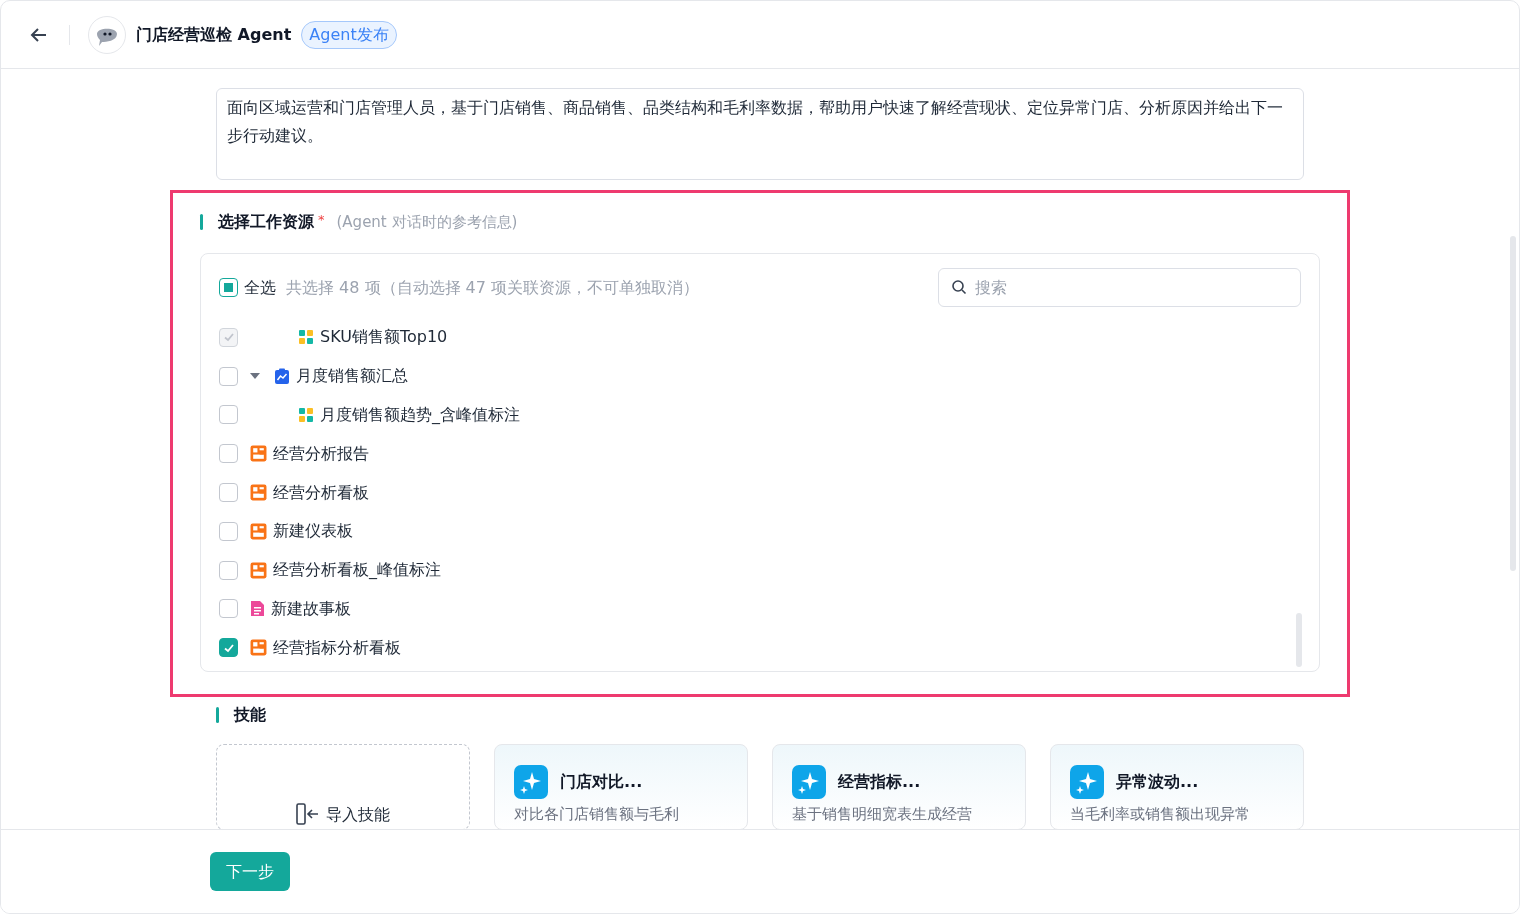  I want to click on import-icon, so click(308, 814).